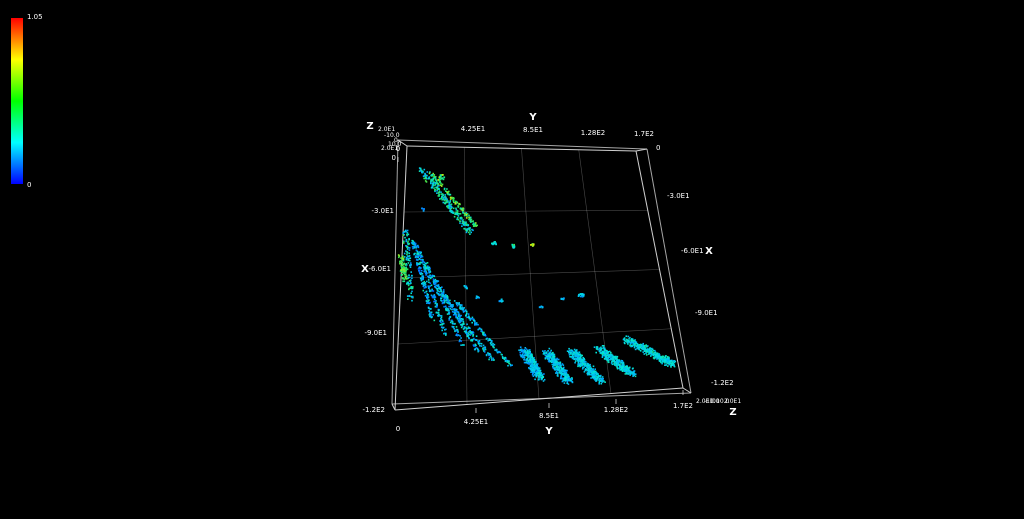 The image size is (1024, 519). What do you see at coordinates (375, 333) in the screenshot?
I see `x-tick-3-left: -9.0E1` at bounding box center [375, 333].